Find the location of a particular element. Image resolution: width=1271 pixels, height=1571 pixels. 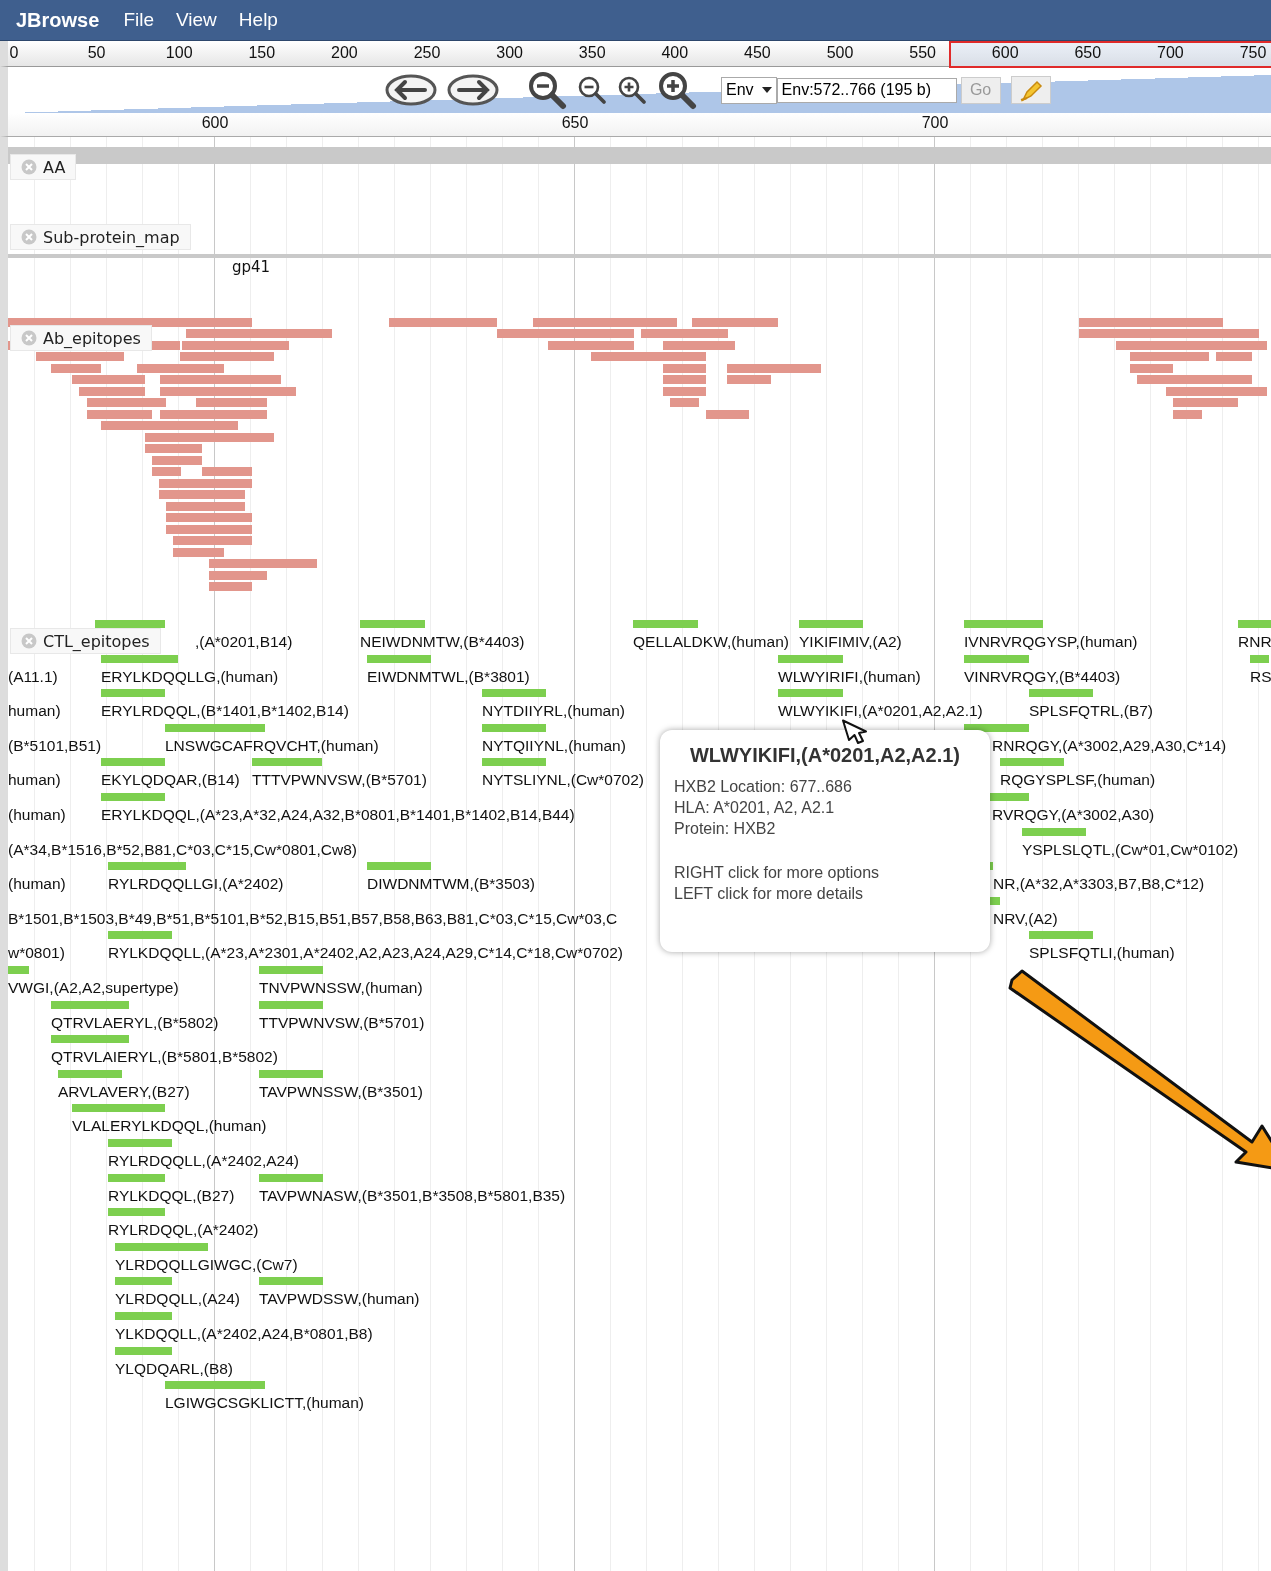

feature-label: NR,(A*32,A*3303,B7,B8,C*12) is located at coordinates (1099, 884).